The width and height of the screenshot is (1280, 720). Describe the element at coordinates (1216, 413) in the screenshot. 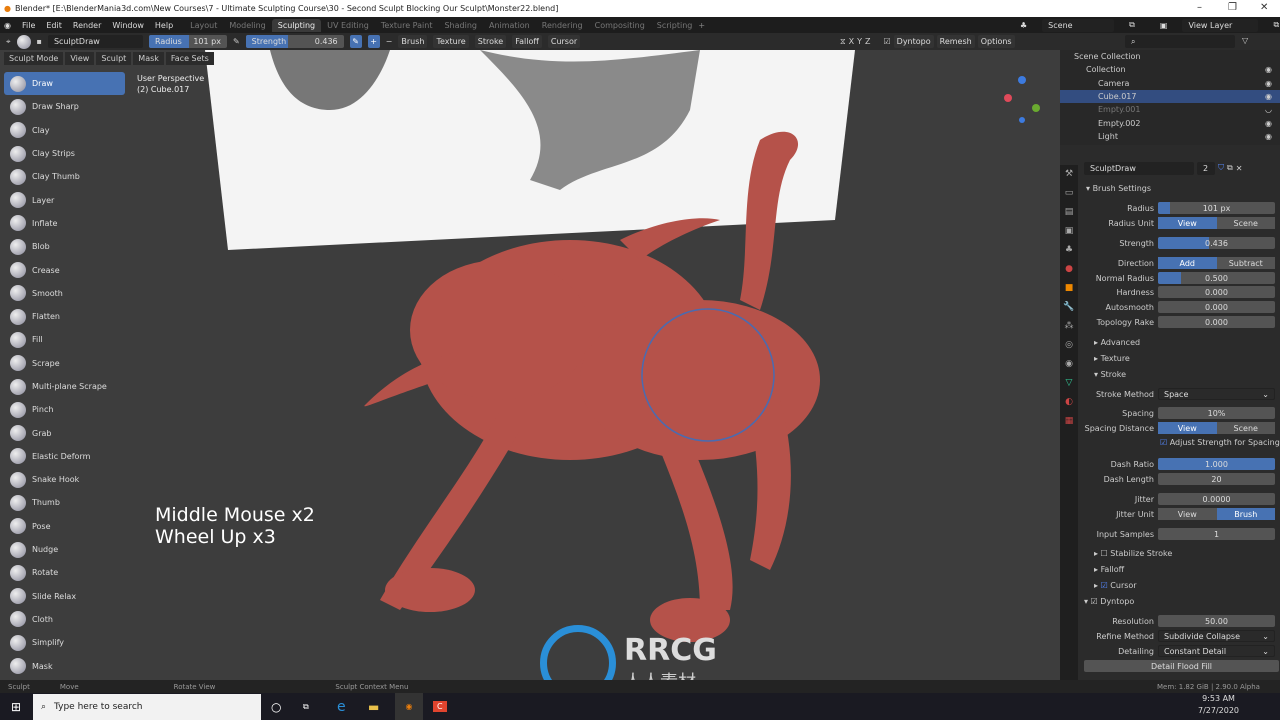

I see `spacing-field: 10%` at that location.